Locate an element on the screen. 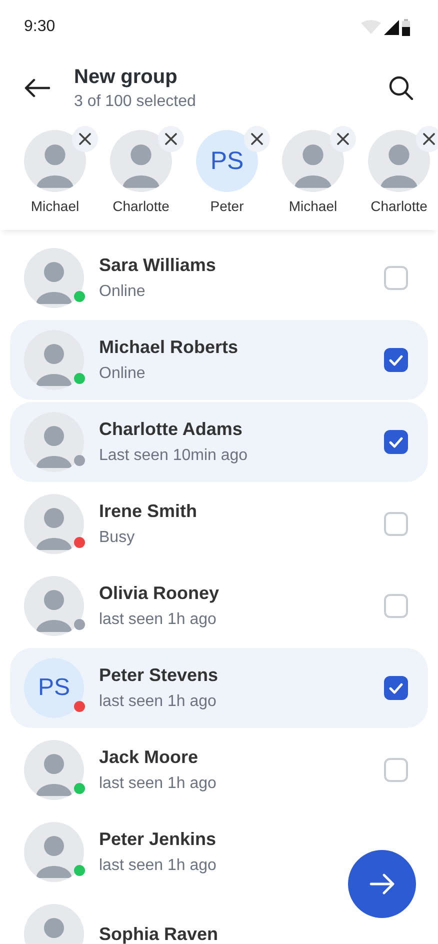  contact-name: Peter Jenkins is located at coordinates (158, 839).